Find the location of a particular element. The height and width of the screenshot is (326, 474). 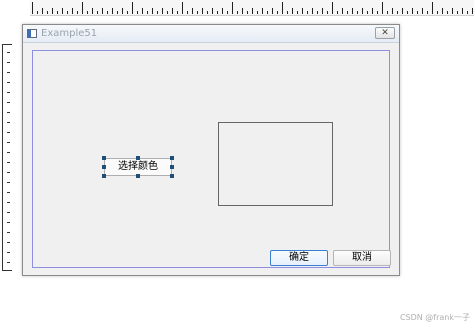

window-app-icon is located at coordinates (32, 33).